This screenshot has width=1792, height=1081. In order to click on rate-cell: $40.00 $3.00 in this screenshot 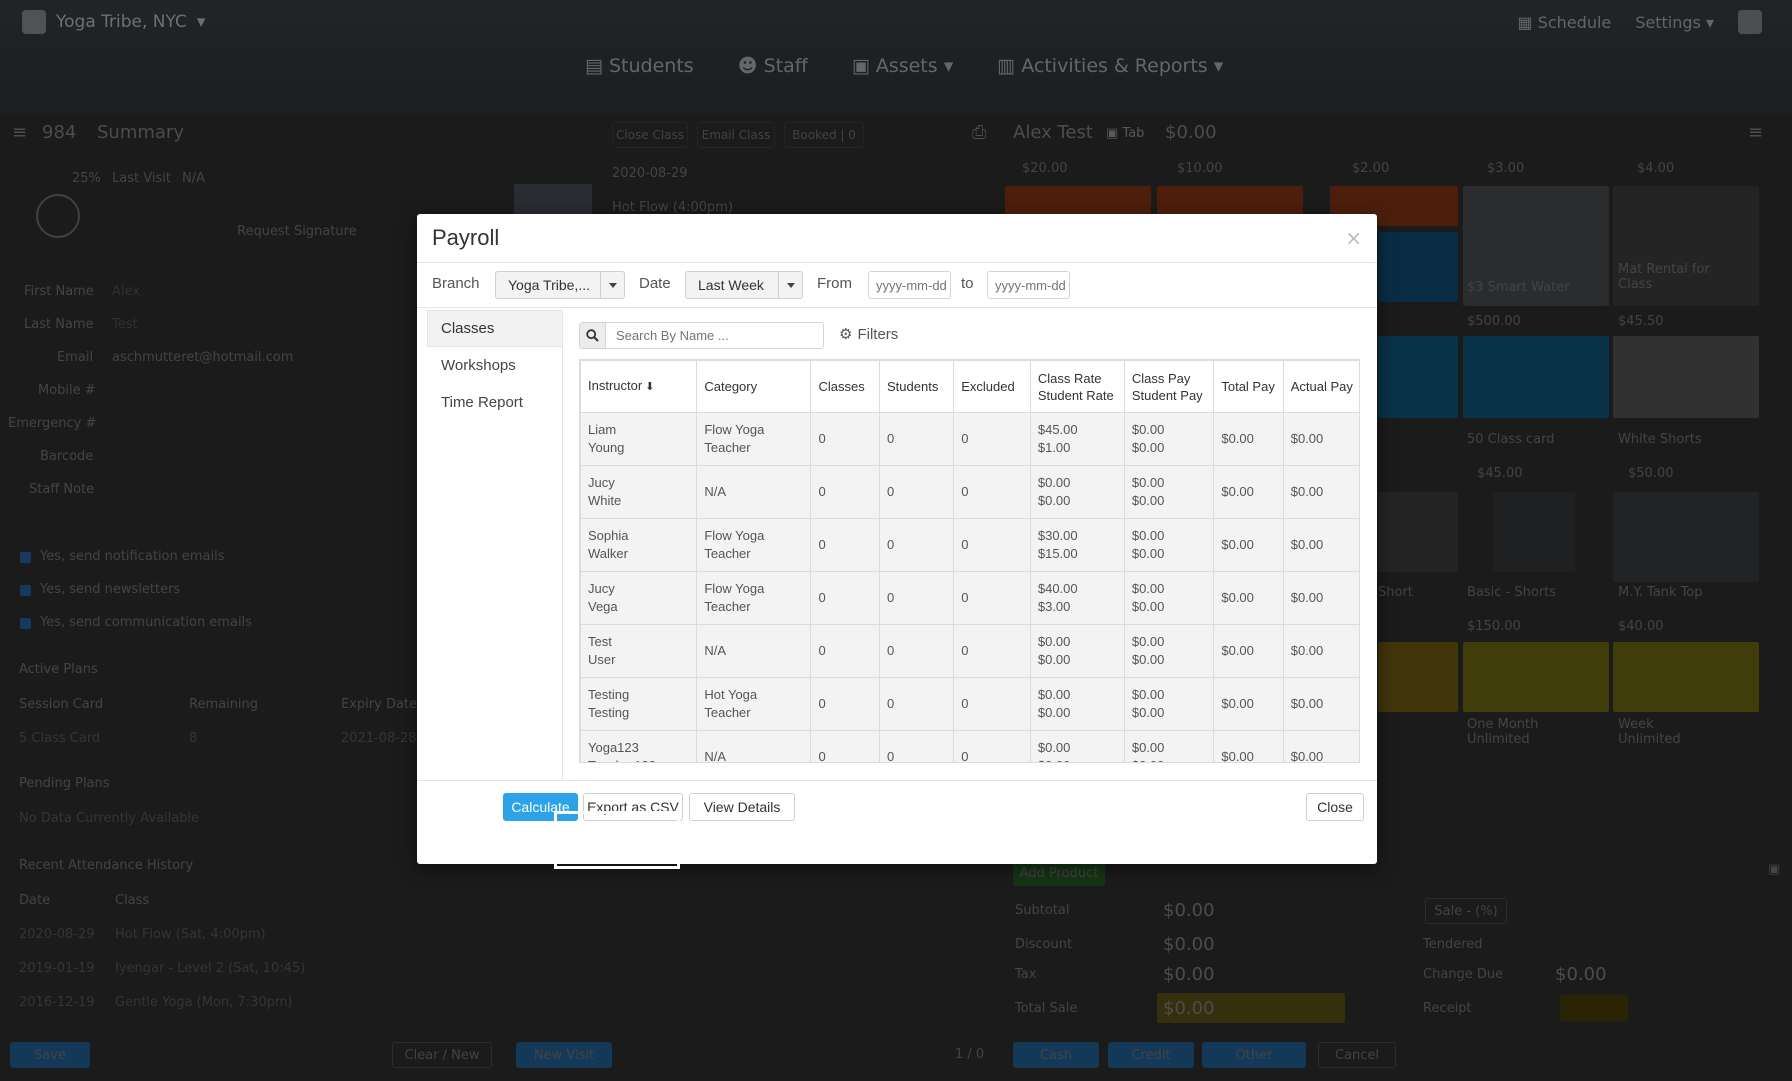, I will do `click(1077, 598)`.